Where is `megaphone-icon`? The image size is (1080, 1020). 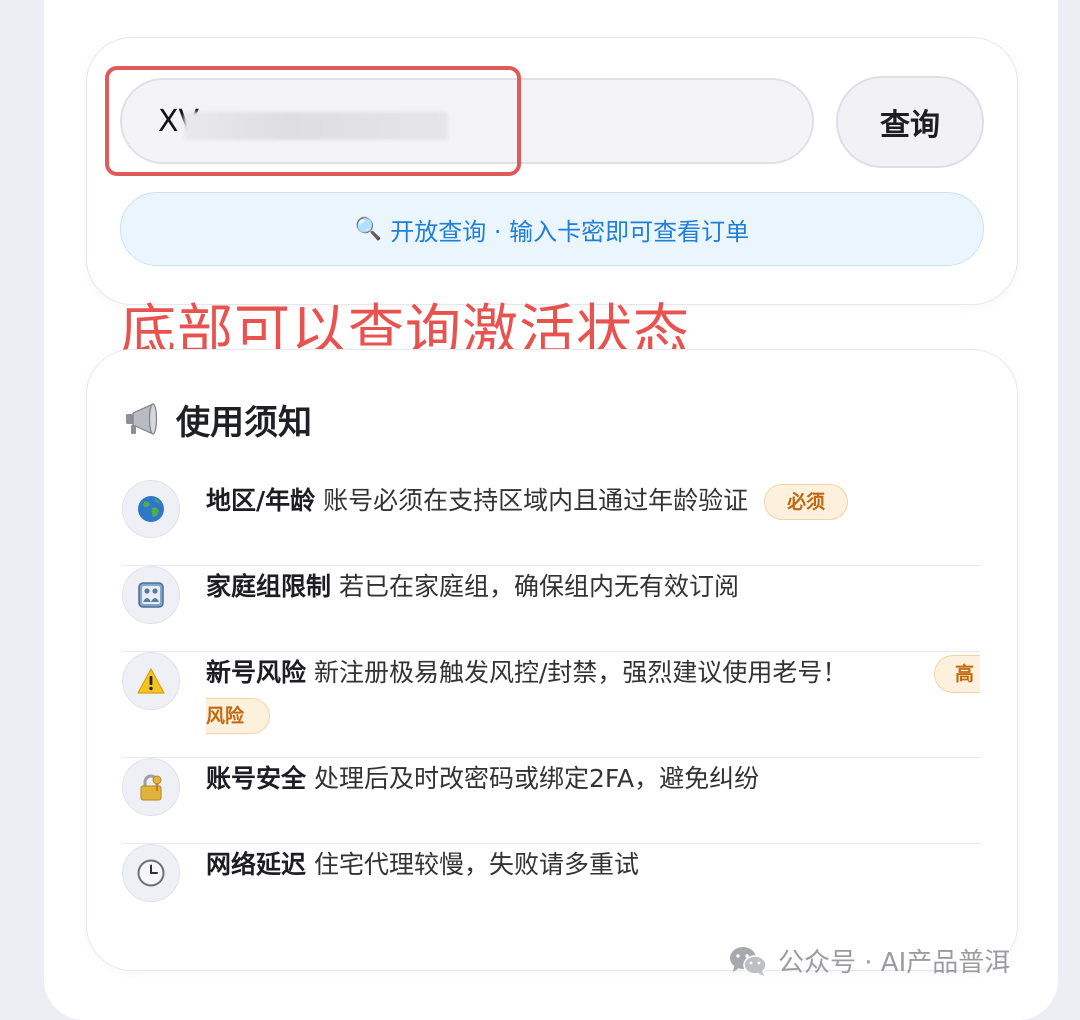 megaphone-icon is located at coordinates (142, 419).